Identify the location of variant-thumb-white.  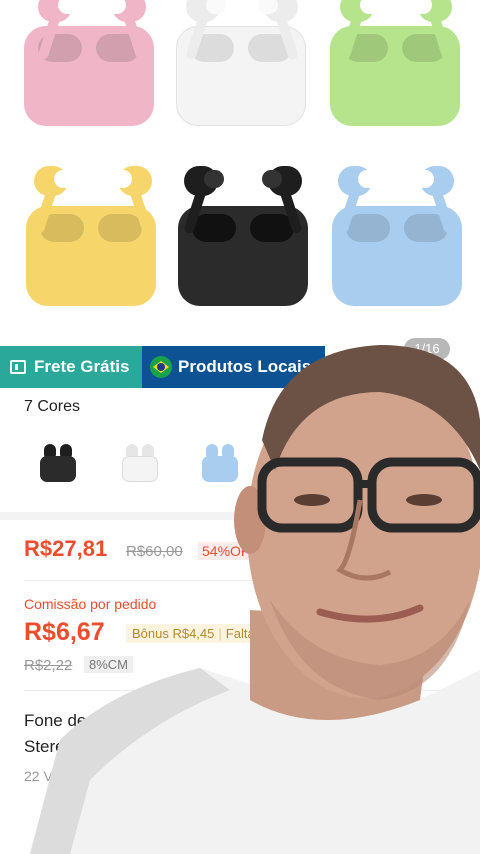
(140, 463).